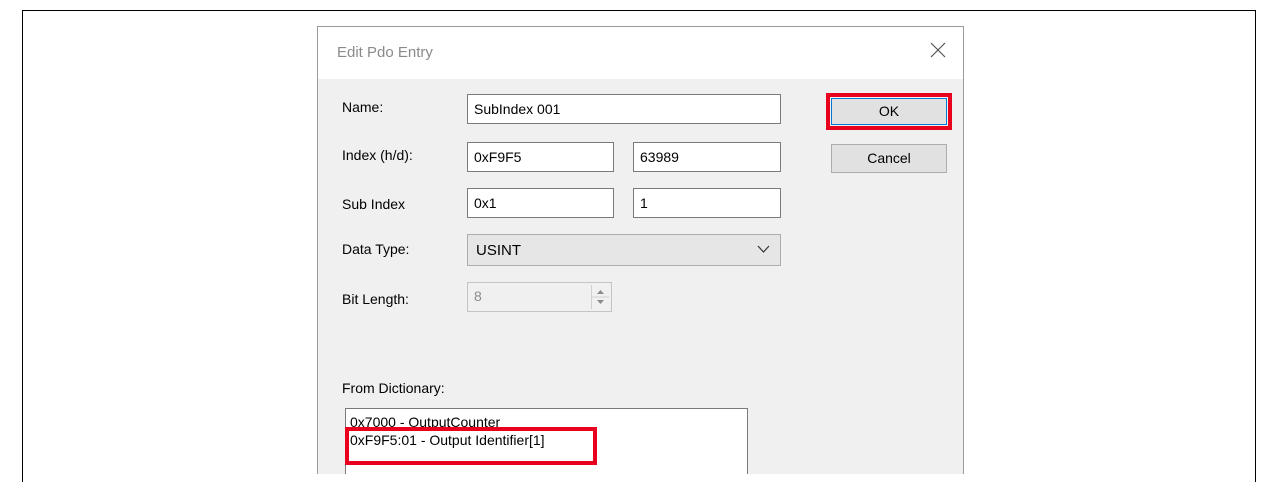 This screenshot has height=491, width=1279. What do you see at coordinates (539, 297) in the screenshot?
I see `bitlength-stepper: 8` at bounding box center [539, 297].